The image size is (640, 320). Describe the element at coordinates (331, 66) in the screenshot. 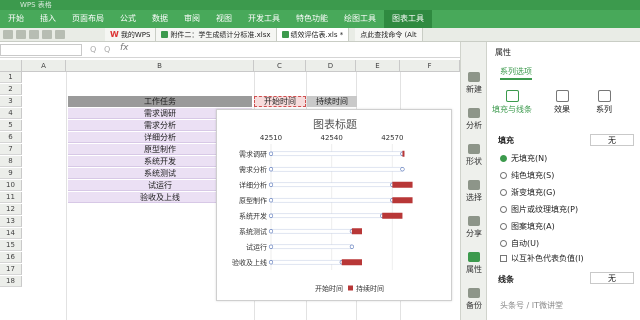

I see `column-header: D` at that location.